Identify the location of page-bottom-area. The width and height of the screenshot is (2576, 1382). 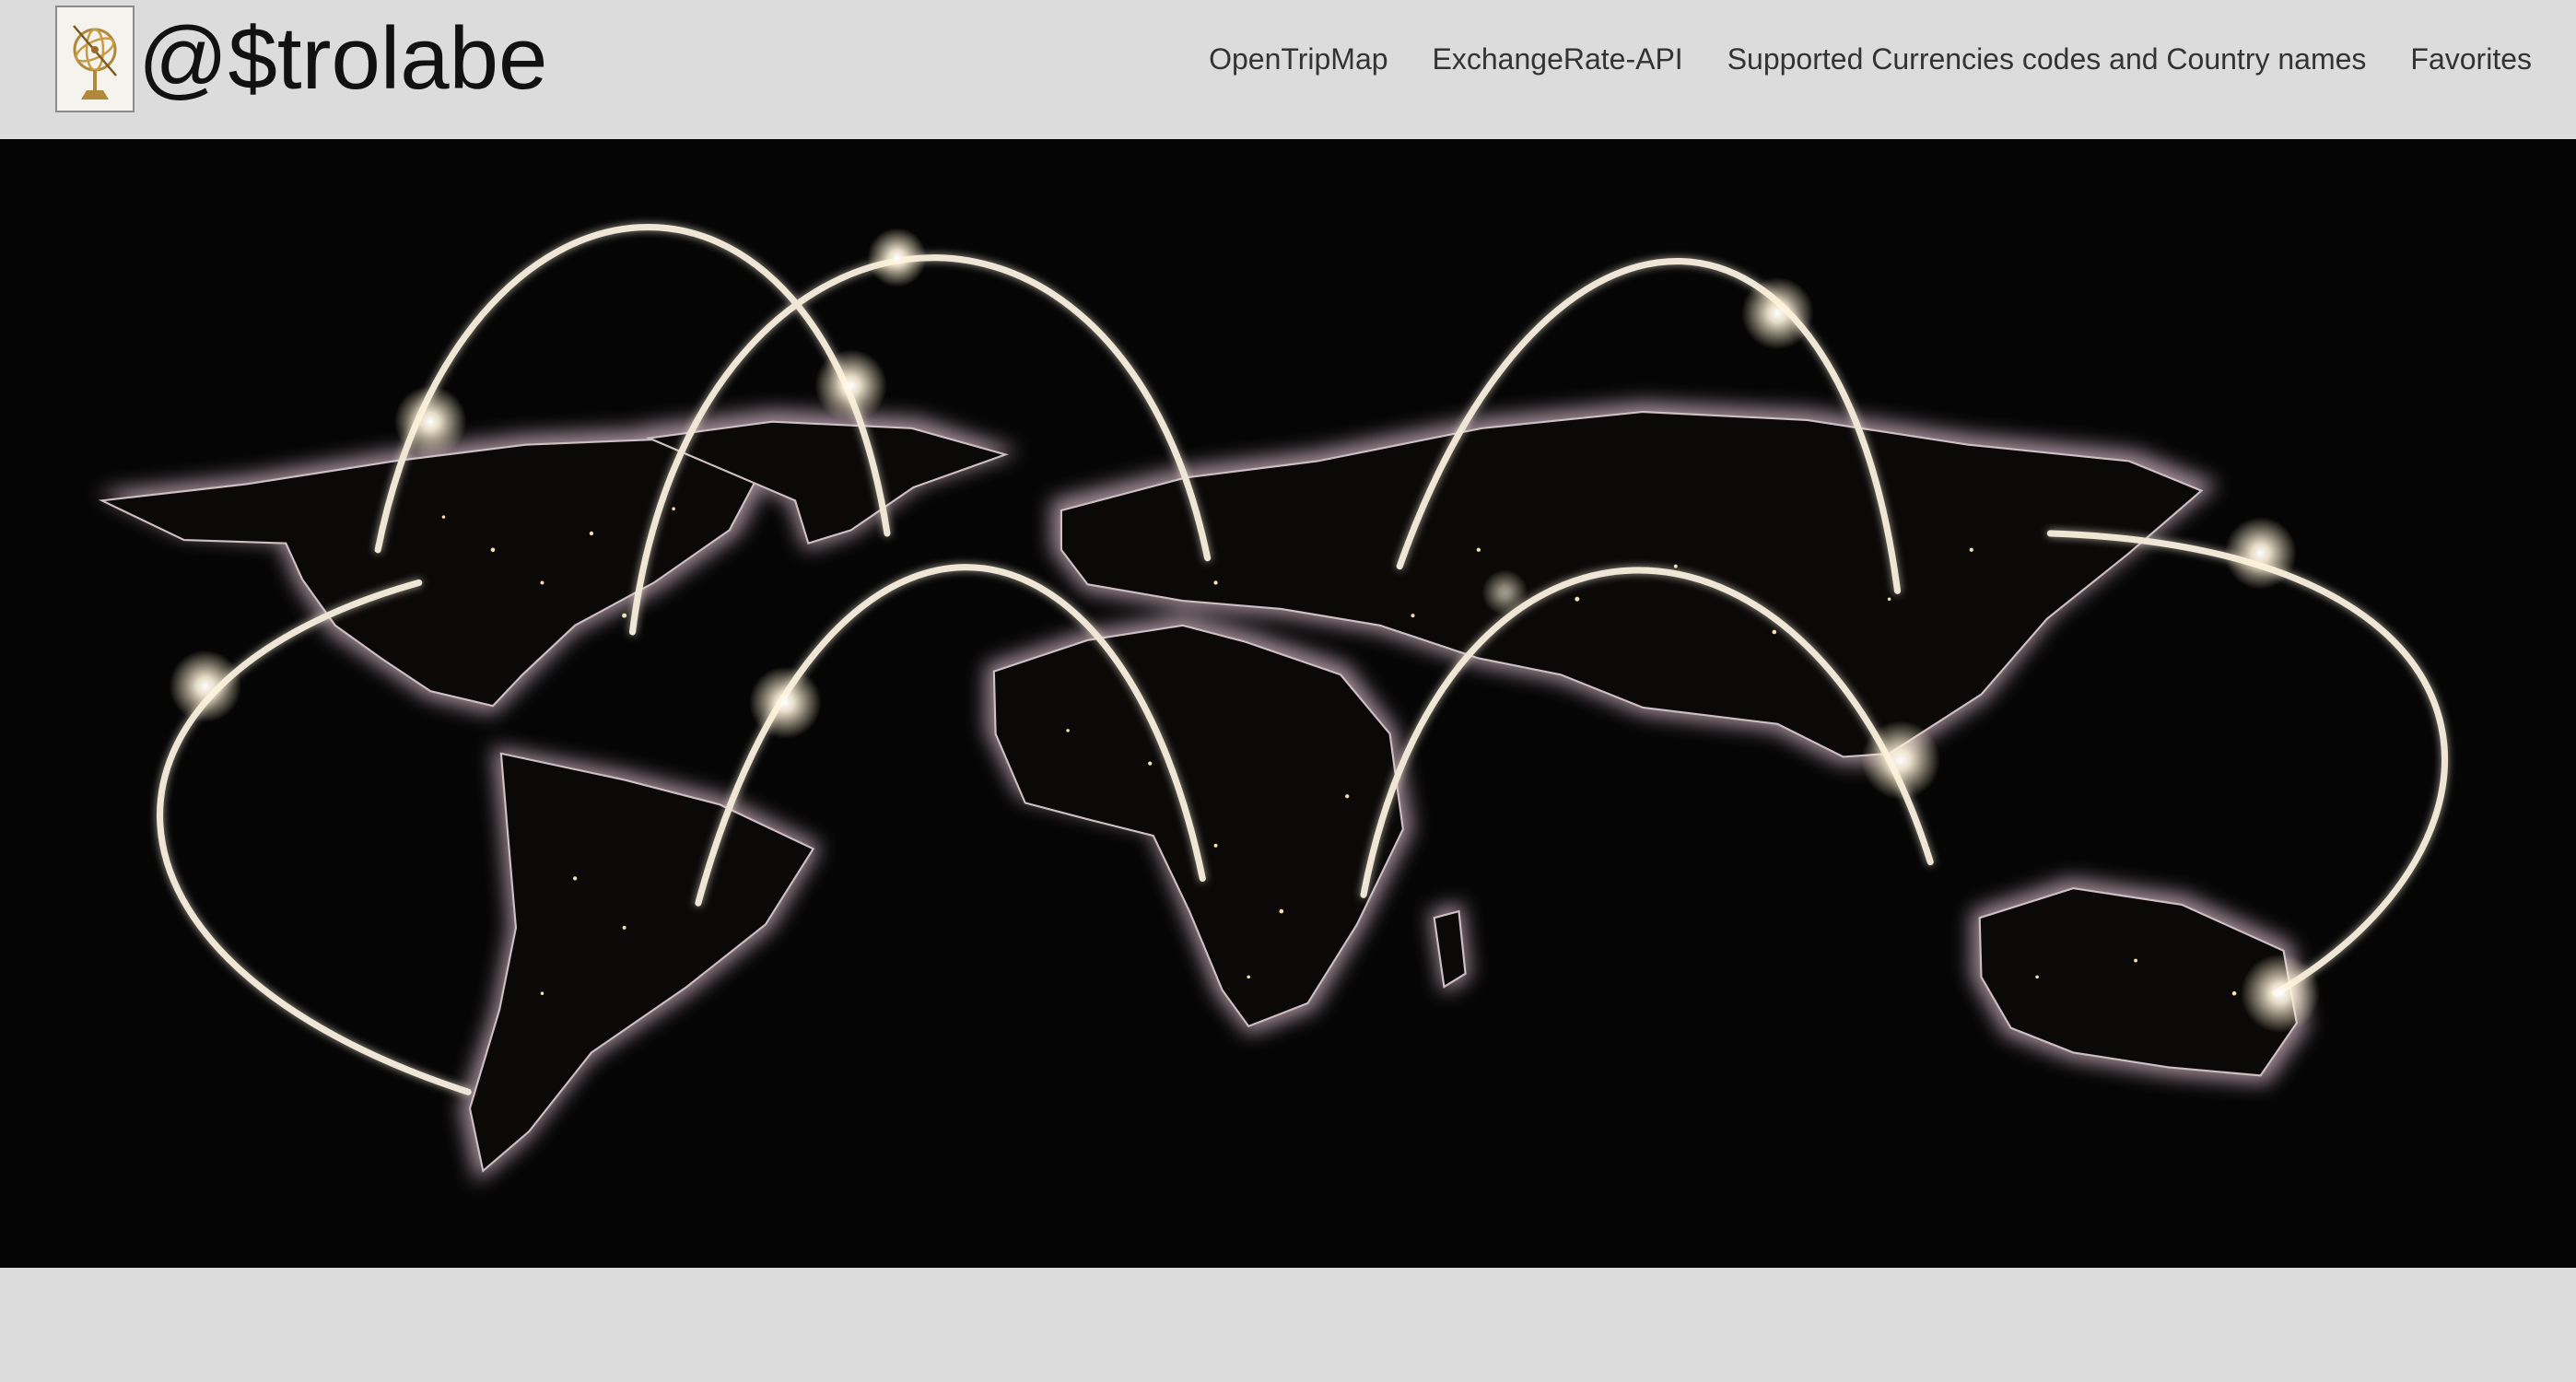
(1288, 1325).